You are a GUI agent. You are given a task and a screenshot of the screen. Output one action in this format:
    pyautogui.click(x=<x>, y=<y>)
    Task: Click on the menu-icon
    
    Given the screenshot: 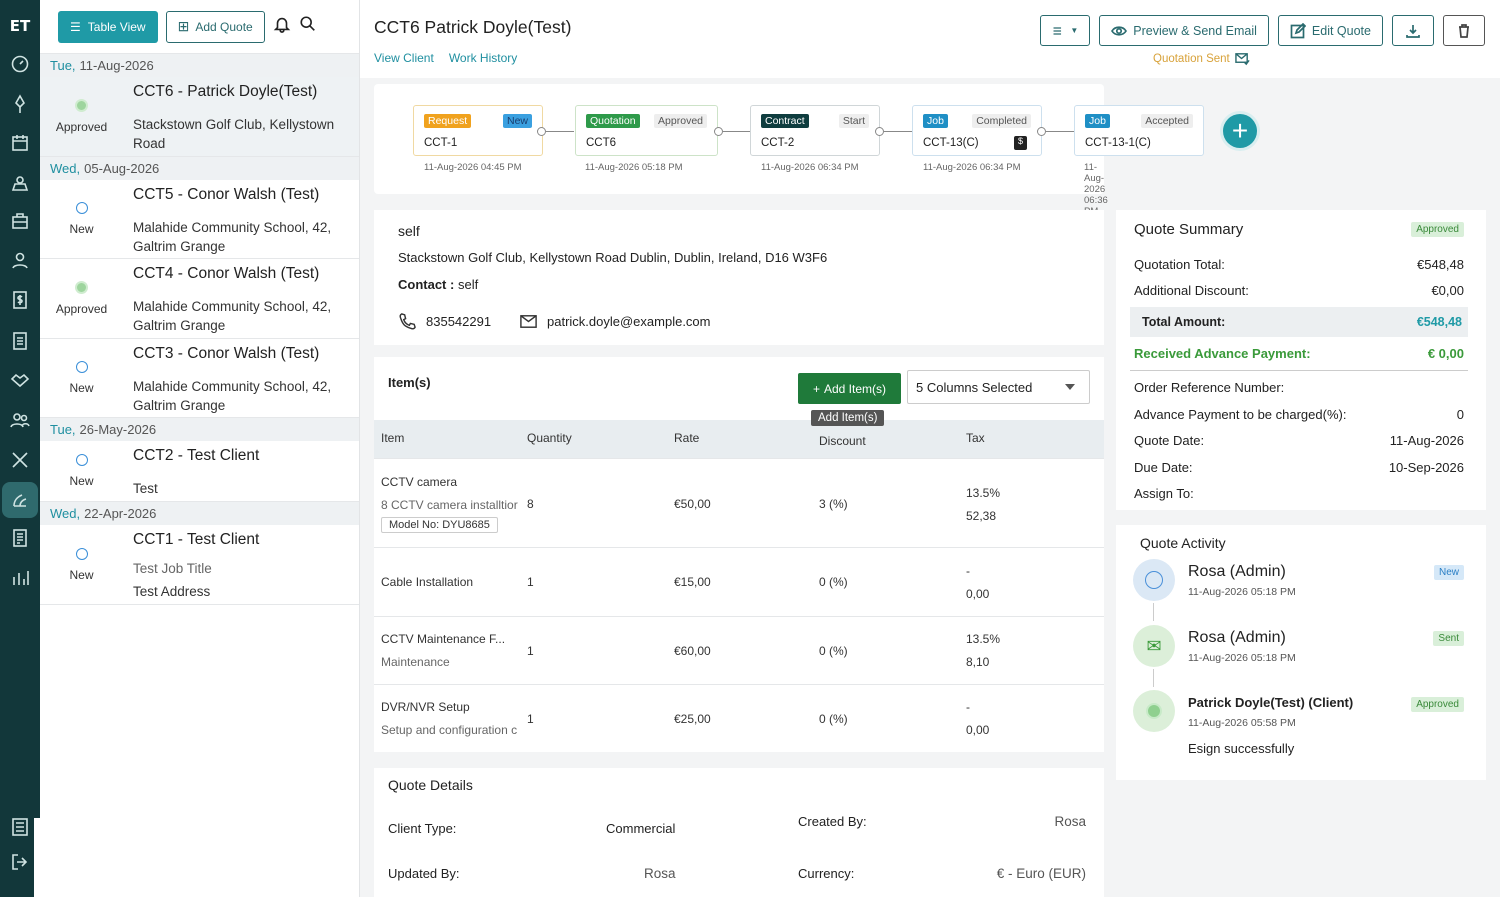 What is the action you would take?
    pyautogui.click(x=1057, y=30)
    